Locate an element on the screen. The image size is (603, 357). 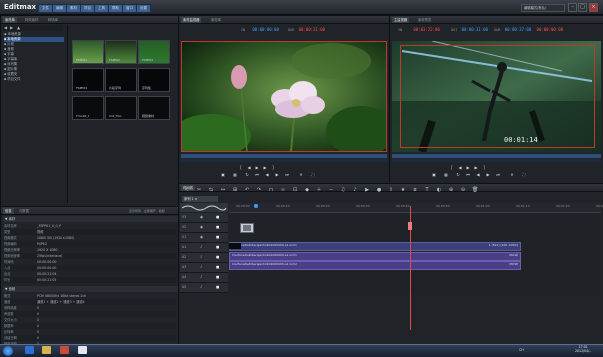
delete-track-icon: － is located at coordinates (331, 190).